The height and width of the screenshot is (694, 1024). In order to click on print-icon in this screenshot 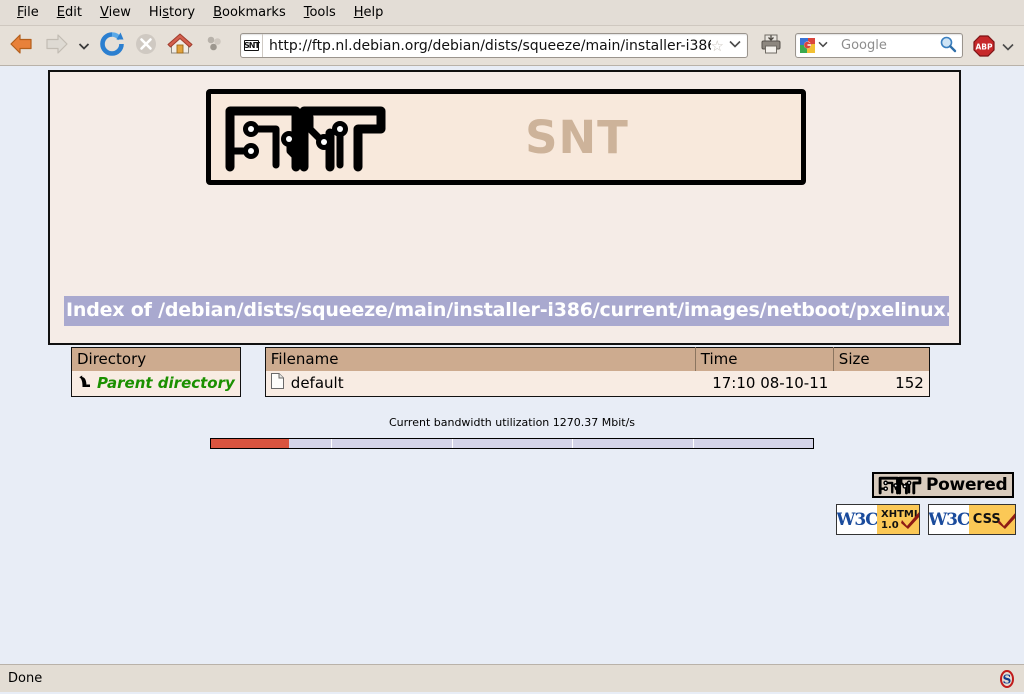, I will do `click(771, 46)`.